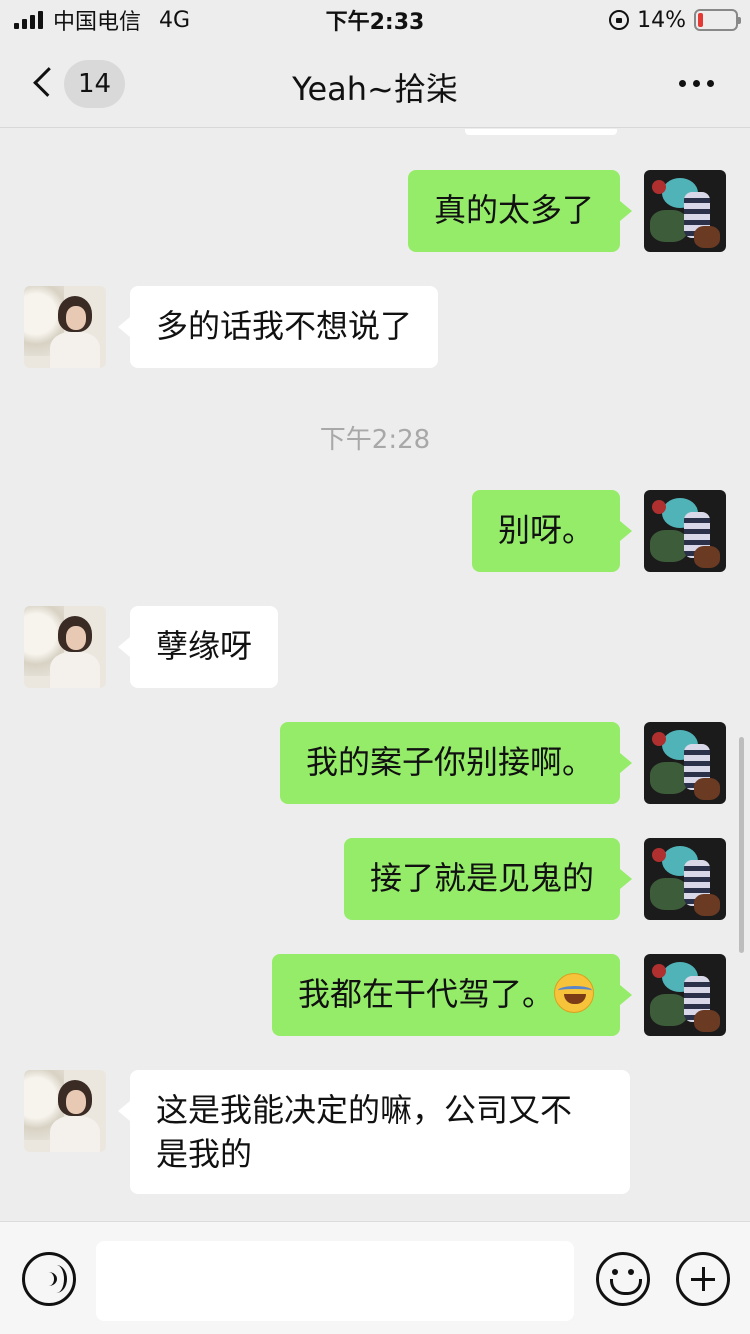 This screenshot has height=1334, width=750. What do you see at coordinates (545, 531) in the screenshot?
I see `message-bubble-self: 别呀。` at bounding box center [545, 531].